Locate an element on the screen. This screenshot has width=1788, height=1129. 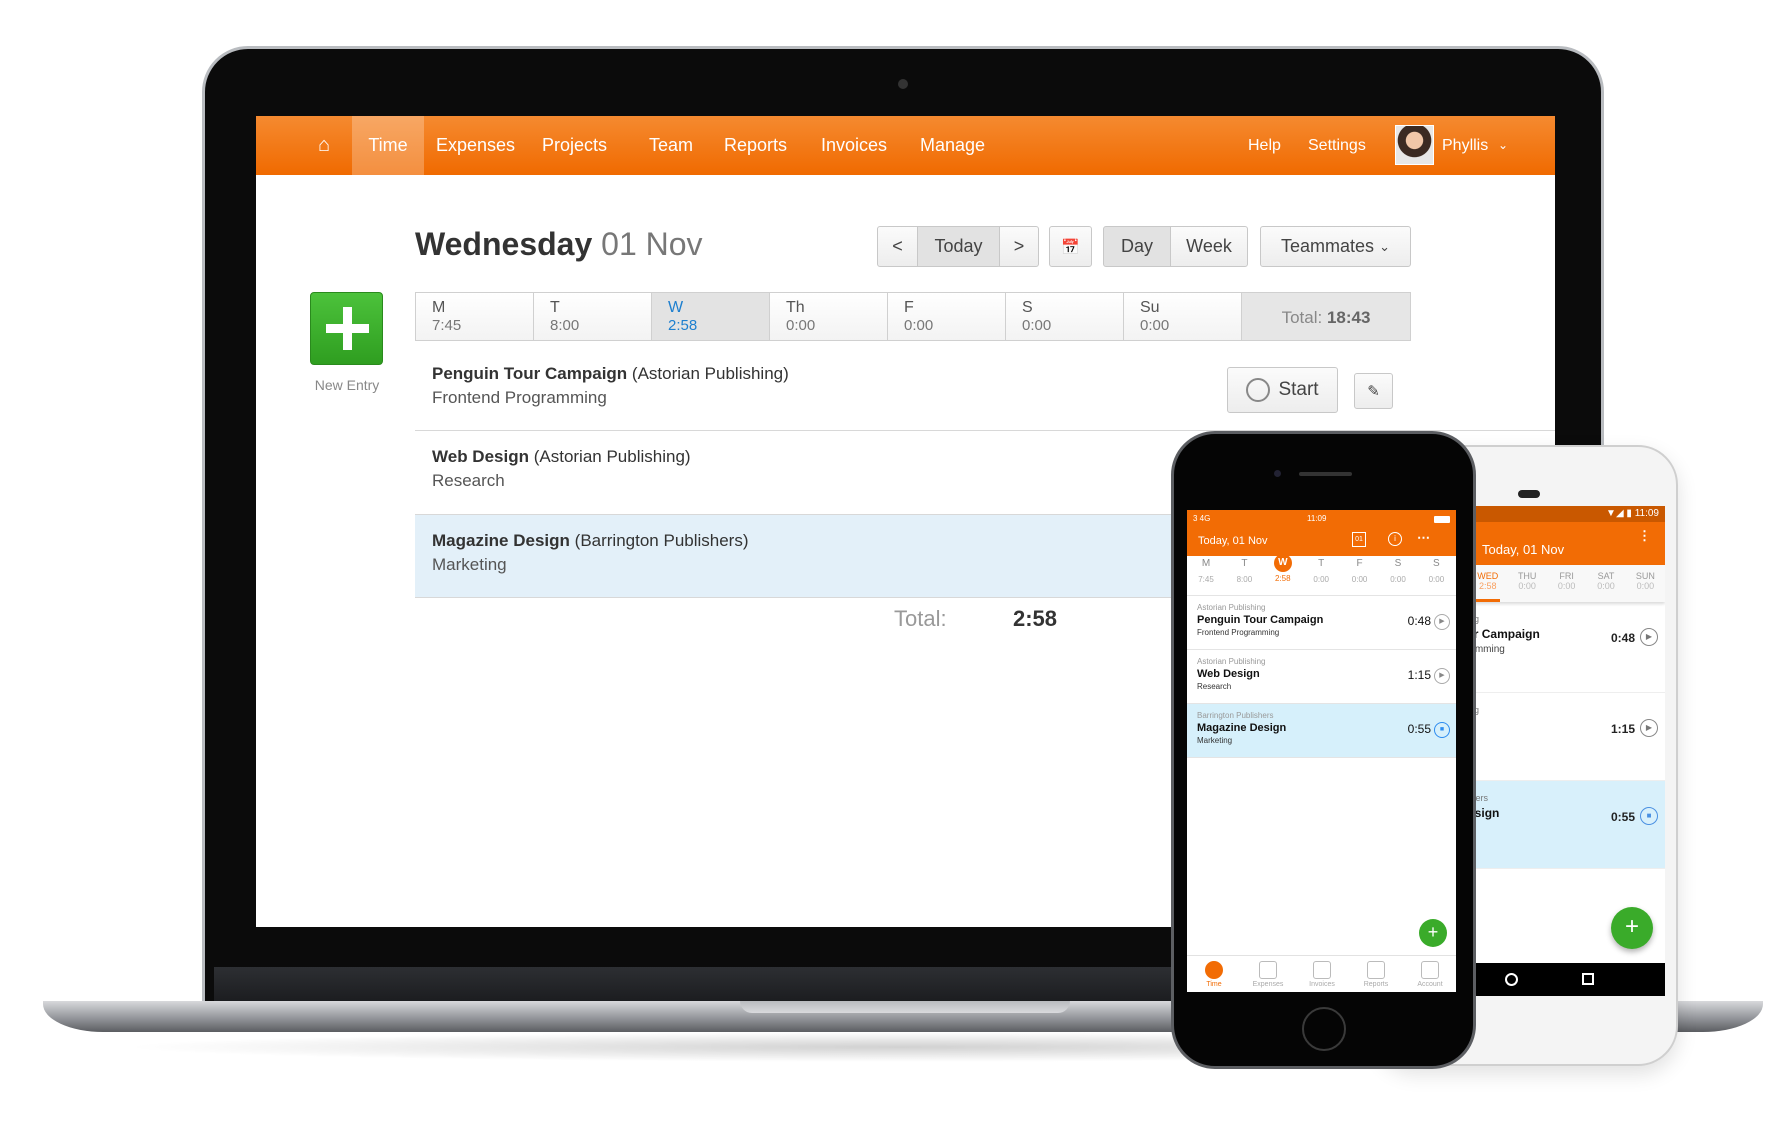
tab-account: Account is located at coordinates (1429, 972).